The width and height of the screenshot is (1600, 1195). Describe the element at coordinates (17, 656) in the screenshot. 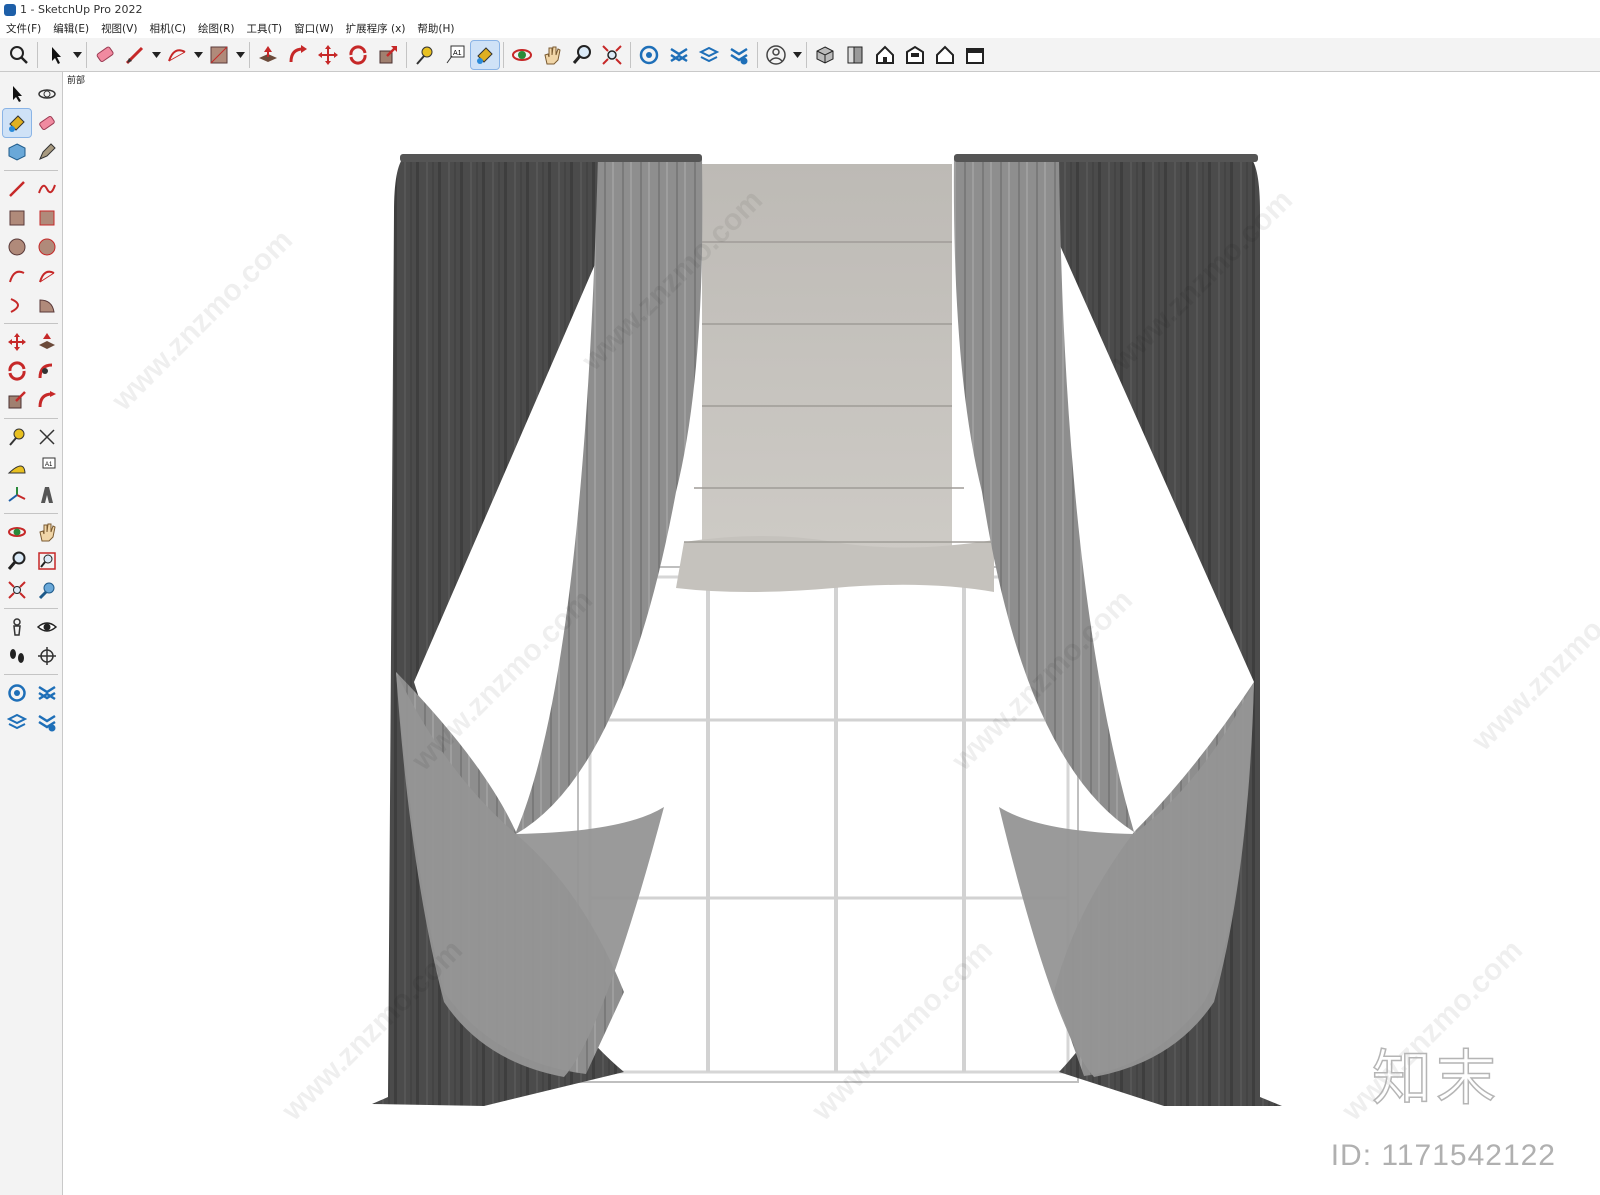

I see `walk-footprints-icon` at that location.